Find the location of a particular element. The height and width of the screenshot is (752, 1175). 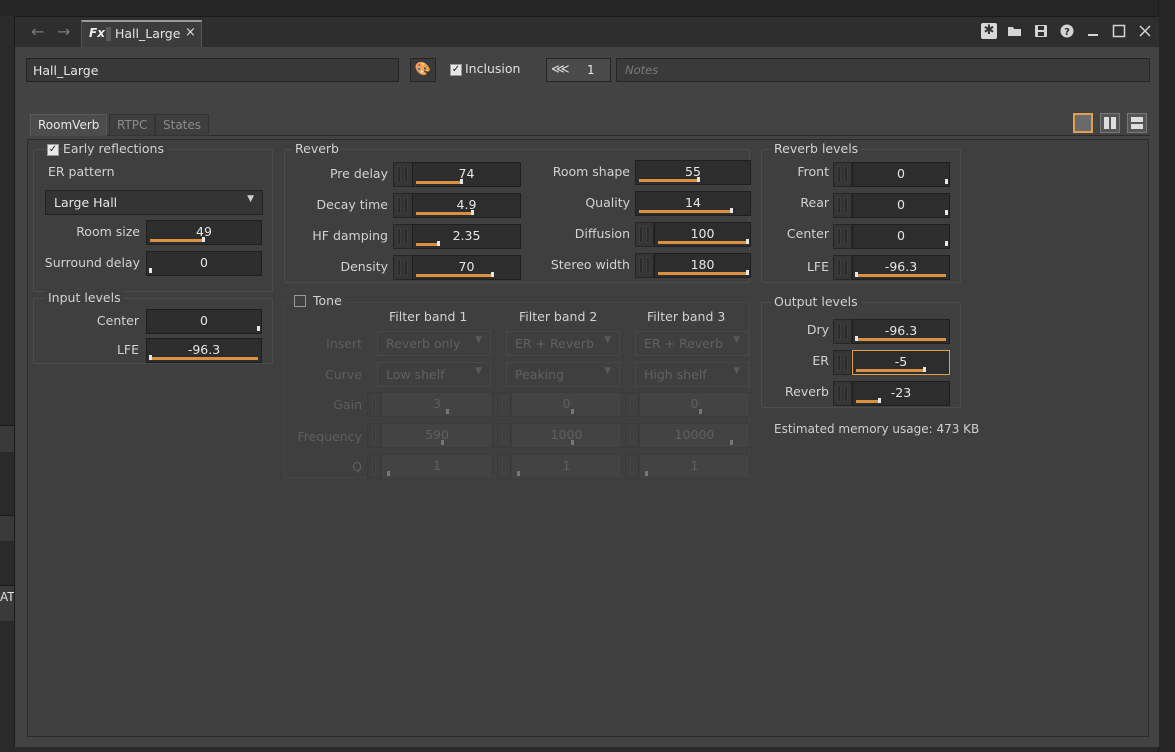

lfe-rtpc is located at coordinates (842, 267).